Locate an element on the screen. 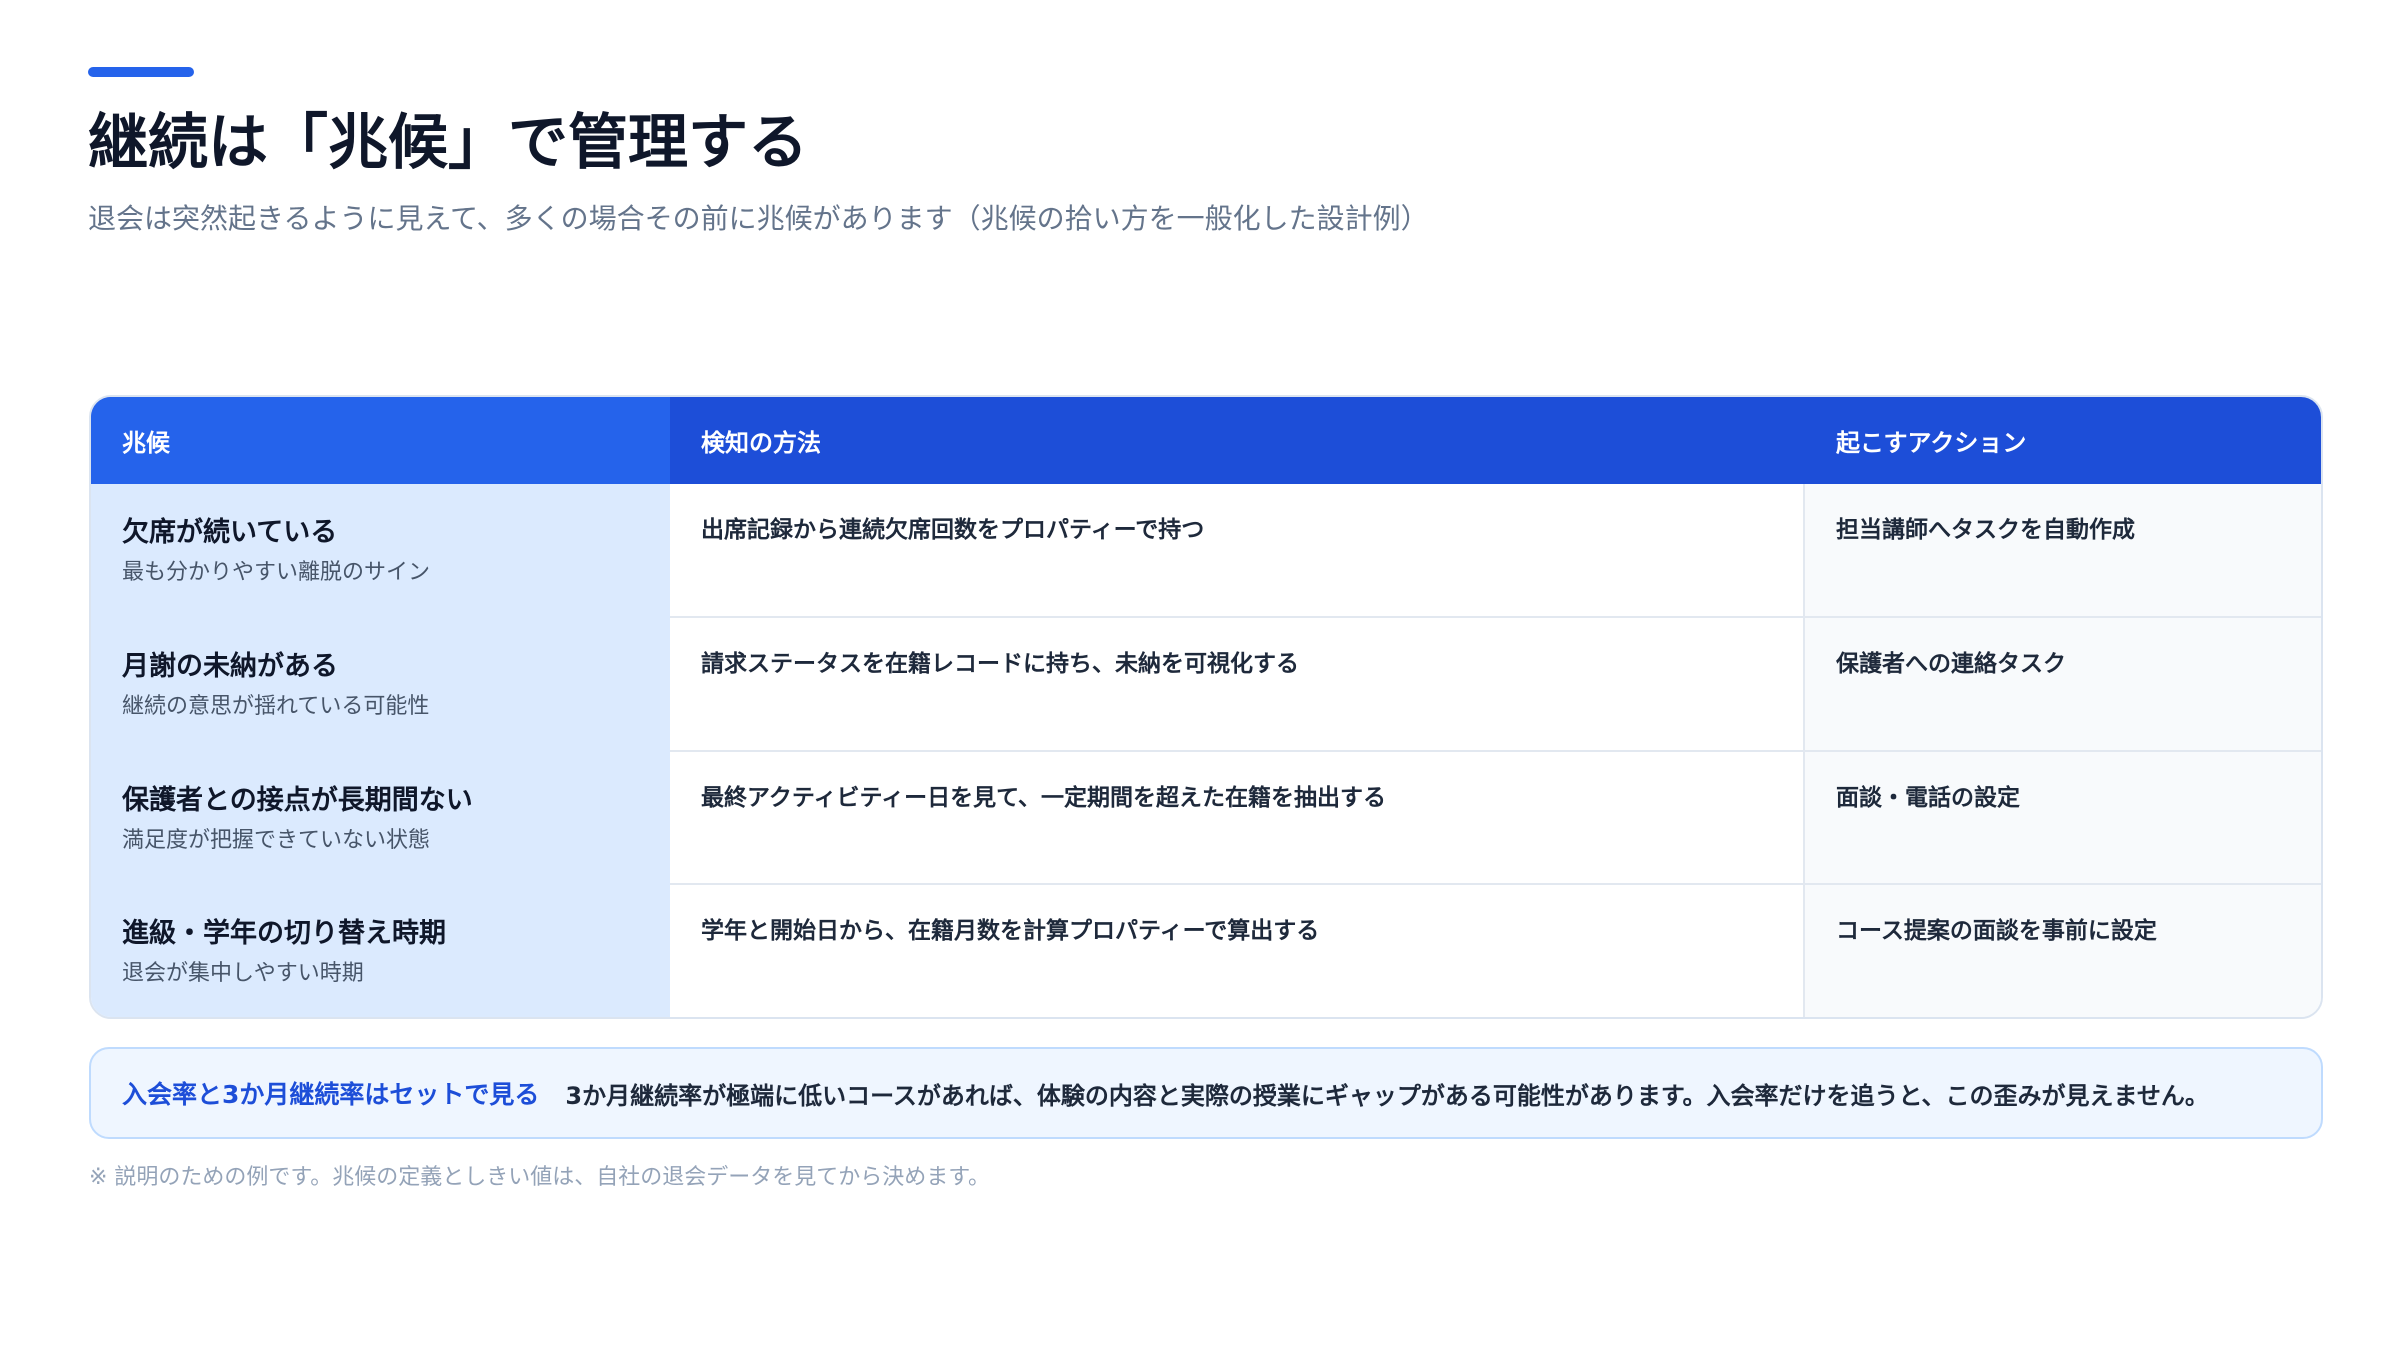 Image resolution: width=2400 pixels, height=1350 pixels. sign-cell: 欠席が続いている 最も分かりやすい離脱のサイン is located at coordinates (380, 551).